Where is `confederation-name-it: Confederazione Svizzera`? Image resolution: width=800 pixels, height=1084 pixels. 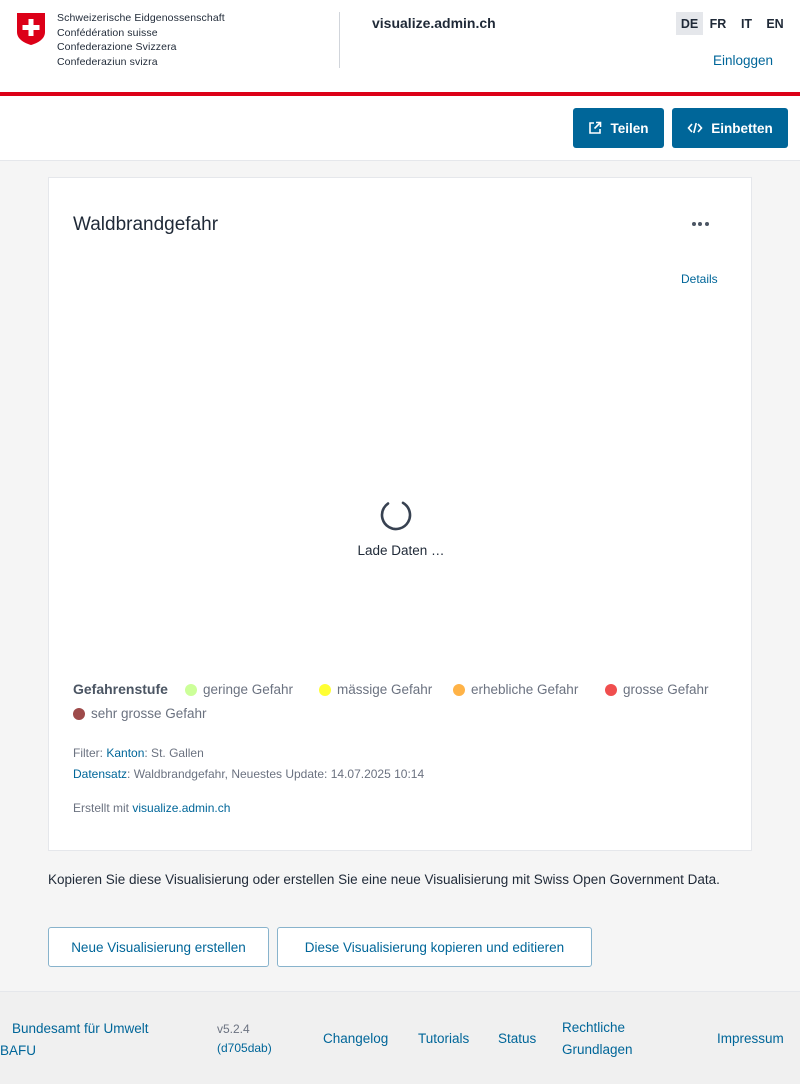 confederation-name-it: Confederazione Svizzera is located at coordinates (117, 47).